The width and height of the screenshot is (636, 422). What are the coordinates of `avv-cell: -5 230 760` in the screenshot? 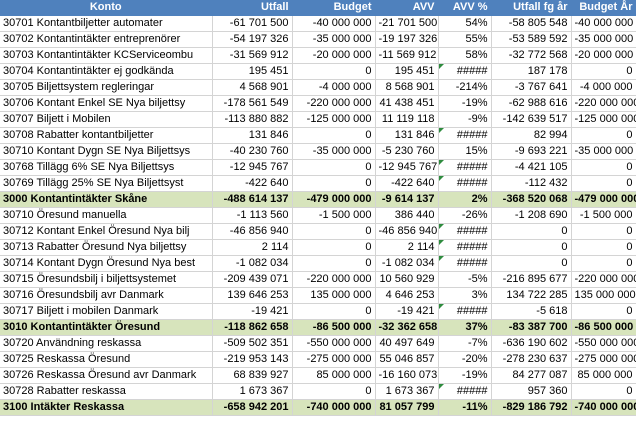 It's located at (407, 152).